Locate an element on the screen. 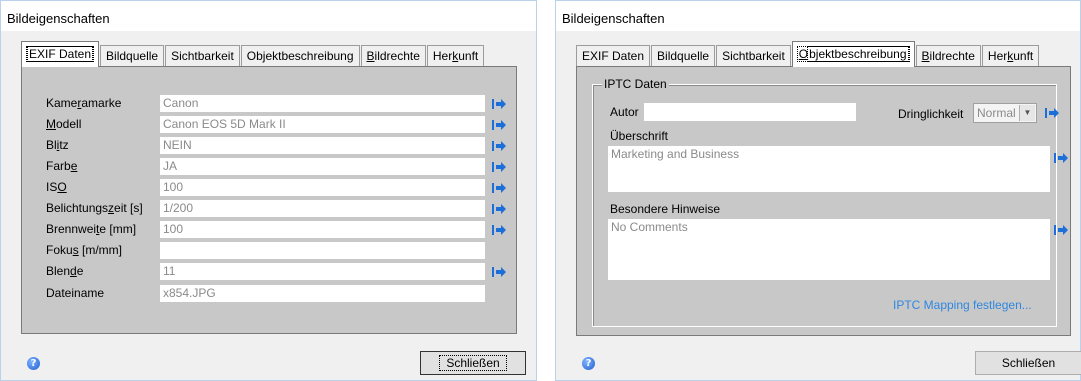 This screenshot has height=381, width=1081. field-label: Kameramarke is located at coordinates (84, 103).